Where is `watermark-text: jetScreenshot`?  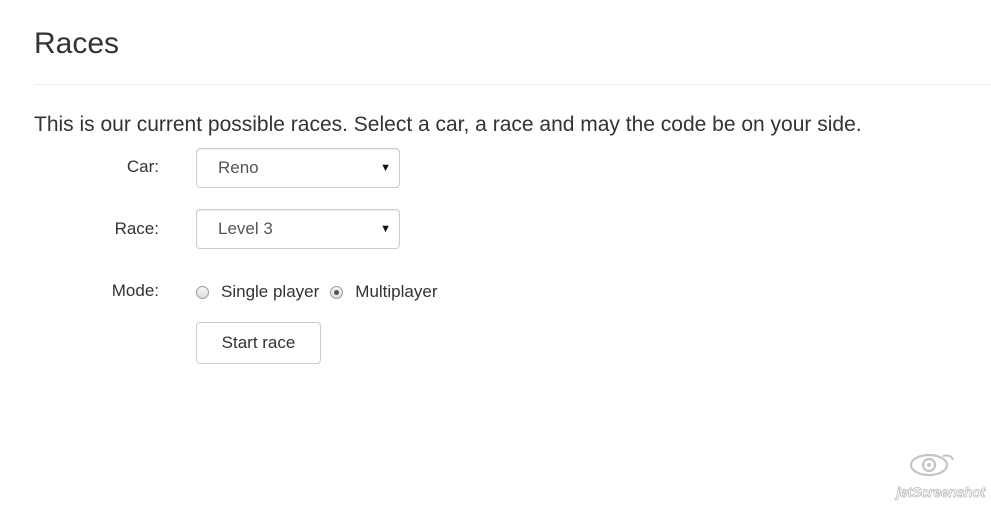
watermark-text: jetScreenshot is located at coordinates (941, 492).